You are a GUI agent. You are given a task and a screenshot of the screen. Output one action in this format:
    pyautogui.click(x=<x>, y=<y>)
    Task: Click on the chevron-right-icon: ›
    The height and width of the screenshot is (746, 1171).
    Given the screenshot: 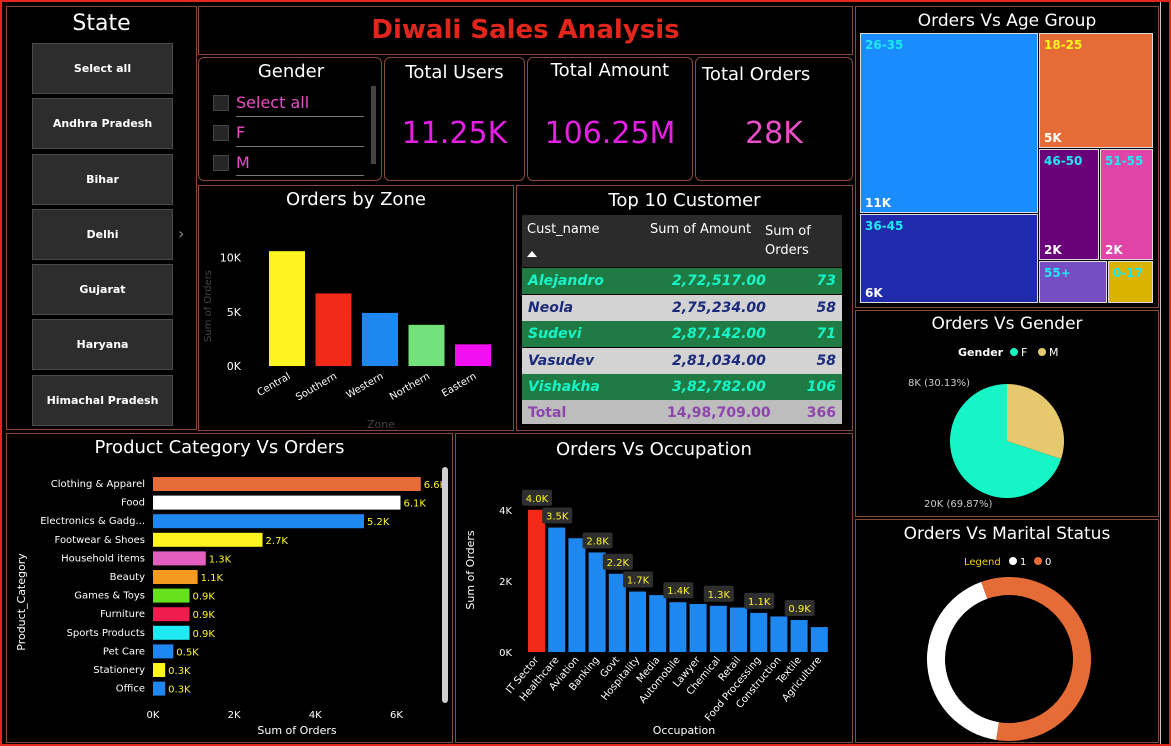 What is the action you would take?
    pyautogui.click(x=181, y=233)
    